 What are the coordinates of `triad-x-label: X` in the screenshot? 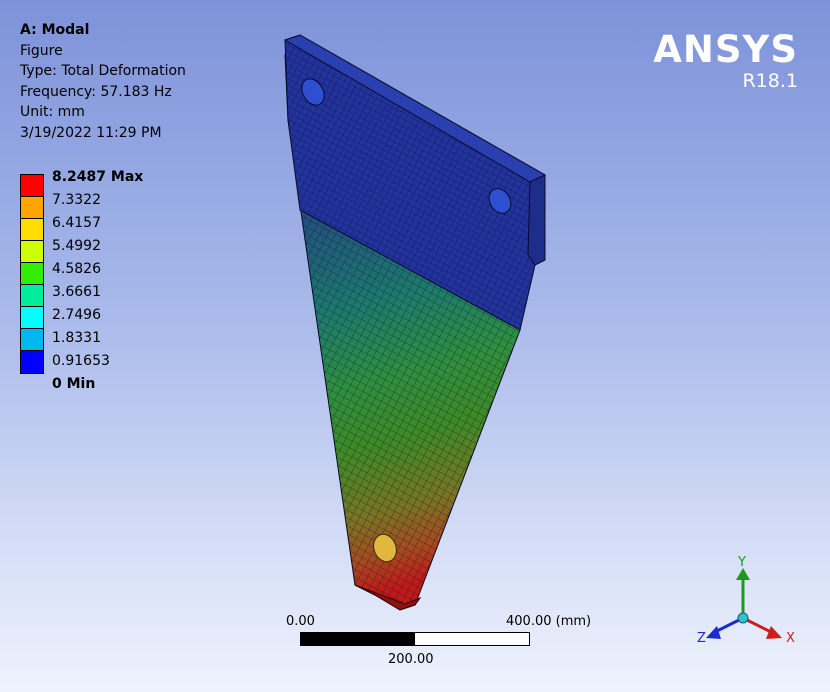 It's located at (790, 638).